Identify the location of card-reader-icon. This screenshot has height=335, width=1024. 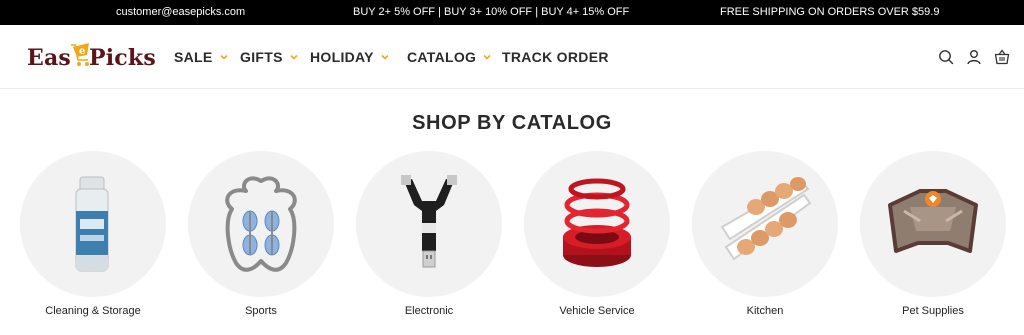
(429, 221).